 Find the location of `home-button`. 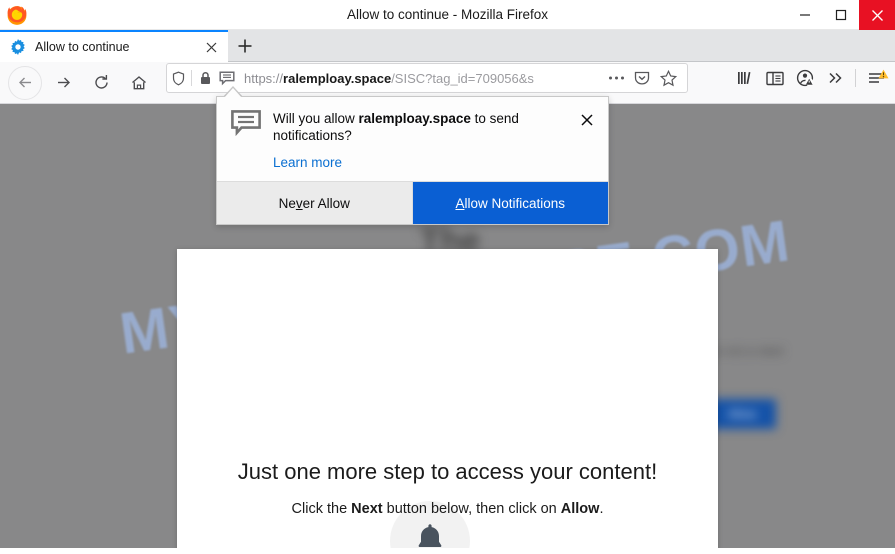

home-button is located at coordinates (139, 83).